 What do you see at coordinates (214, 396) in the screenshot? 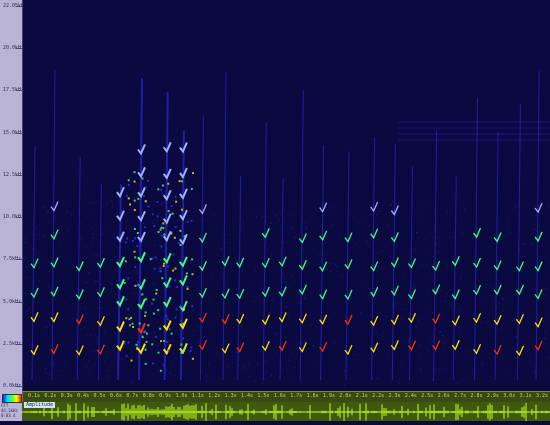
I see `time-tick-label: 1.2s` at bounding box center [214, 396].